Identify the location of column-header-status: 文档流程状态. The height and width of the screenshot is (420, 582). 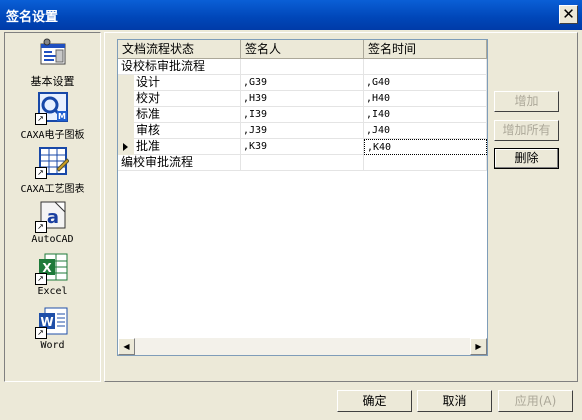
(179, 49).